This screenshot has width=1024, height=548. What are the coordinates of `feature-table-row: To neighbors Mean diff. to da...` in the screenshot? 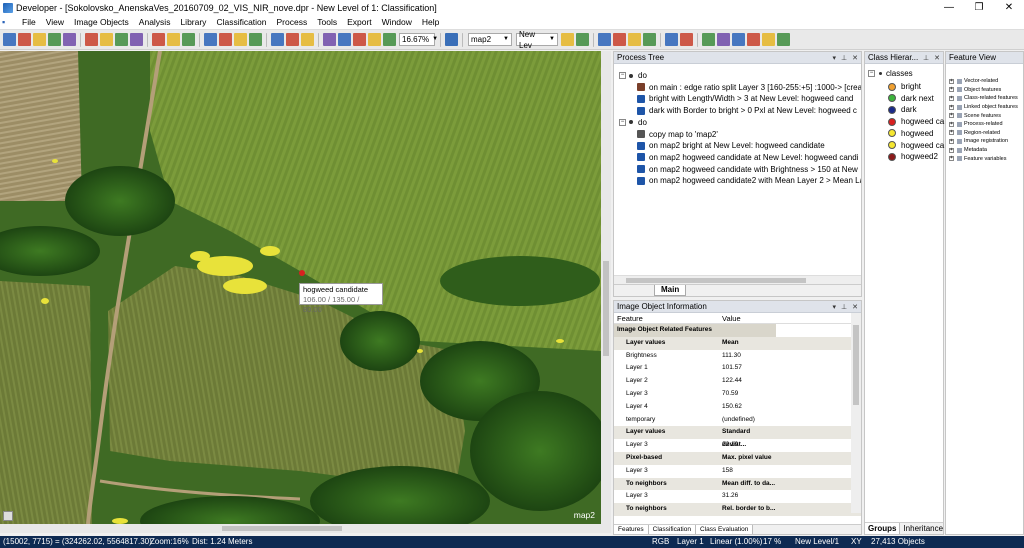 It's located at (737, 484).